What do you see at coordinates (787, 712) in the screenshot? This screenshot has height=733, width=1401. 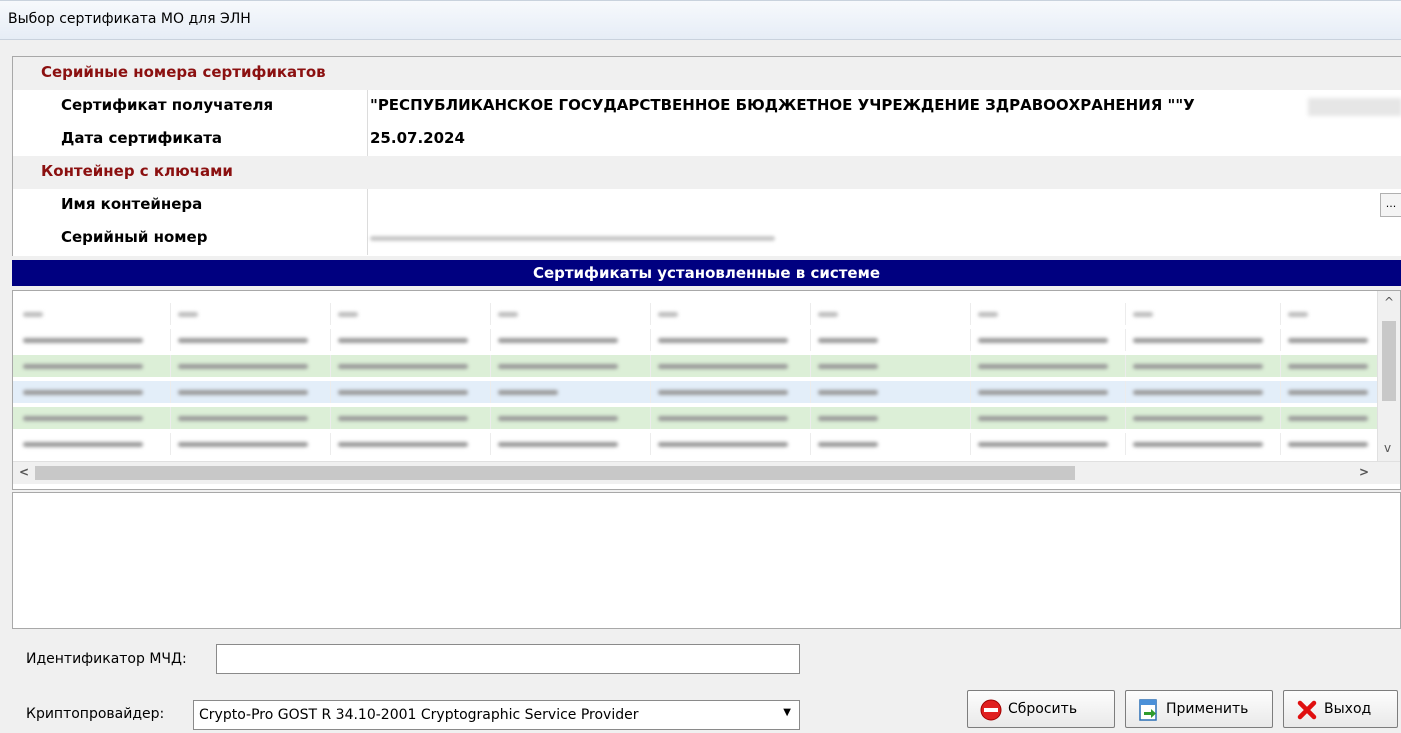 I see `dropdown-arrow-icon: ▼` at bounding box center [787, 712].